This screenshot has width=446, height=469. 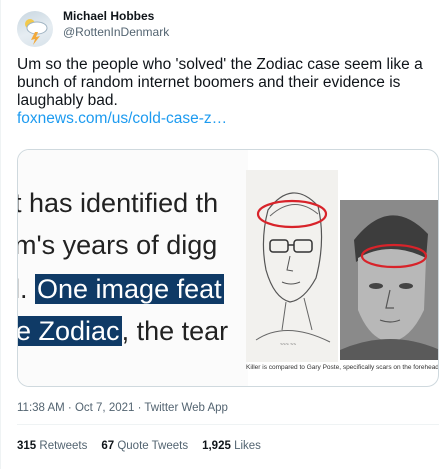 I want to click on likes-count: 1,925, so click(x=216, y=446).